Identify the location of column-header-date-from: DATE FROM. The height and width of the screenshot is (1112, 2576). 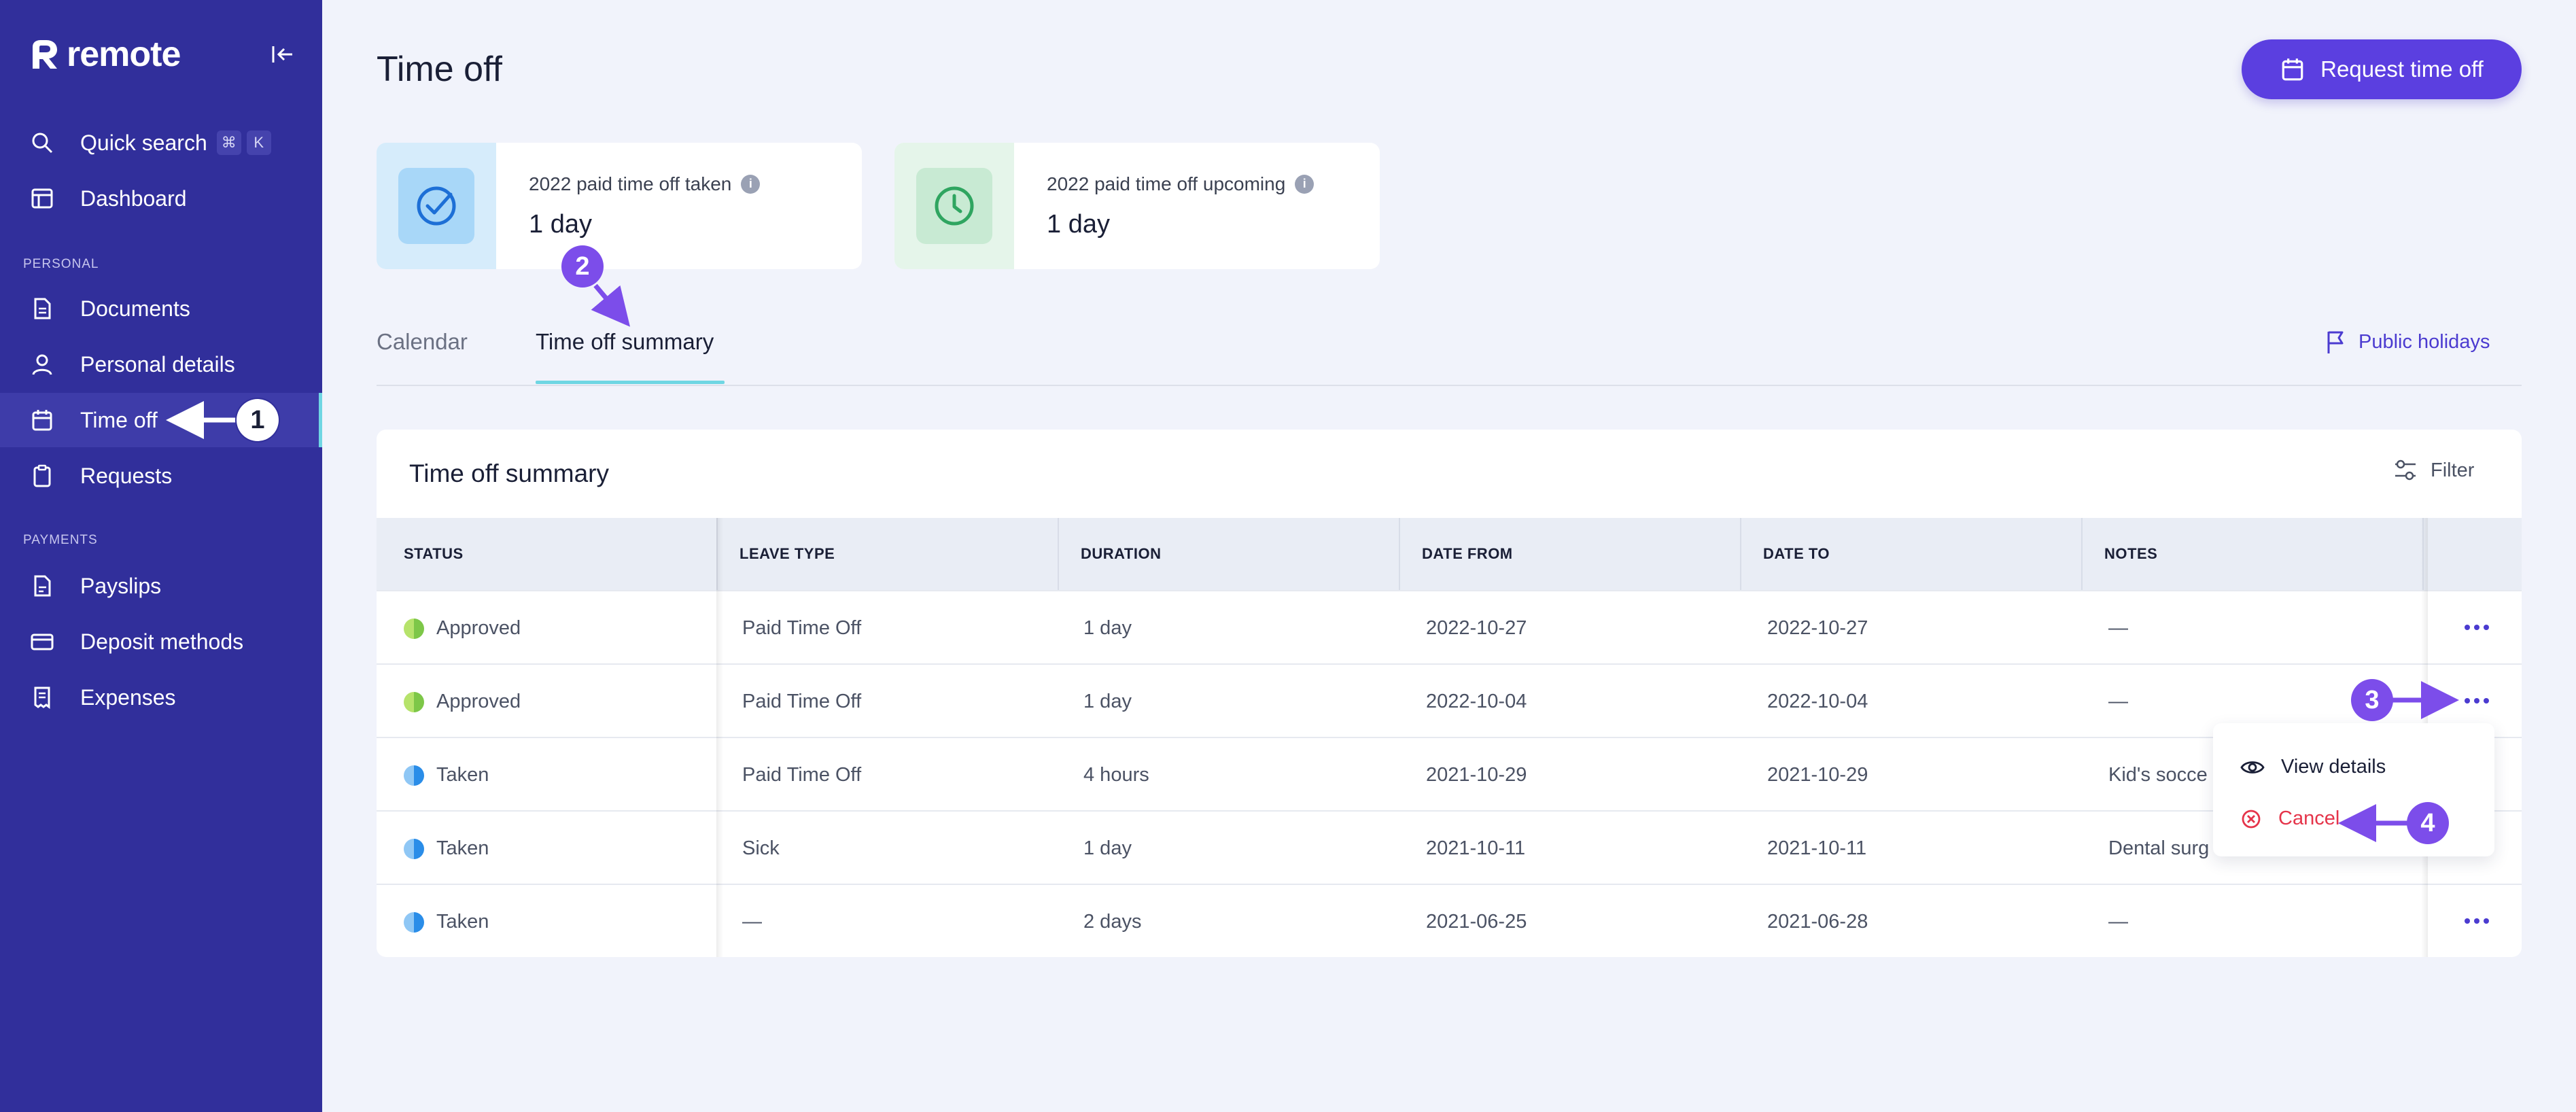
(1467, 554).